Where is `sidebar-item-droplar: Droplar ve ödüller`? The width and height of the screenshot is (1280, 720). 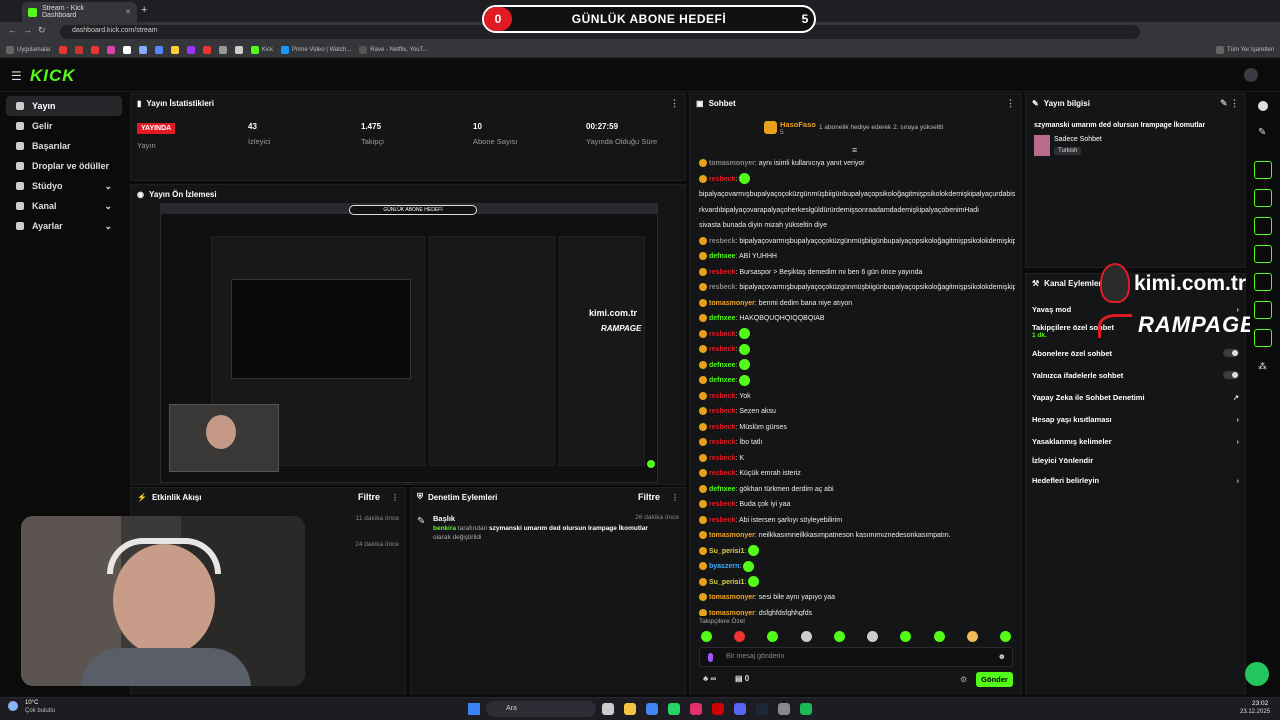 sidebar-item-droplar: Droplar ve ödüller is located at coordinates (64, 166).